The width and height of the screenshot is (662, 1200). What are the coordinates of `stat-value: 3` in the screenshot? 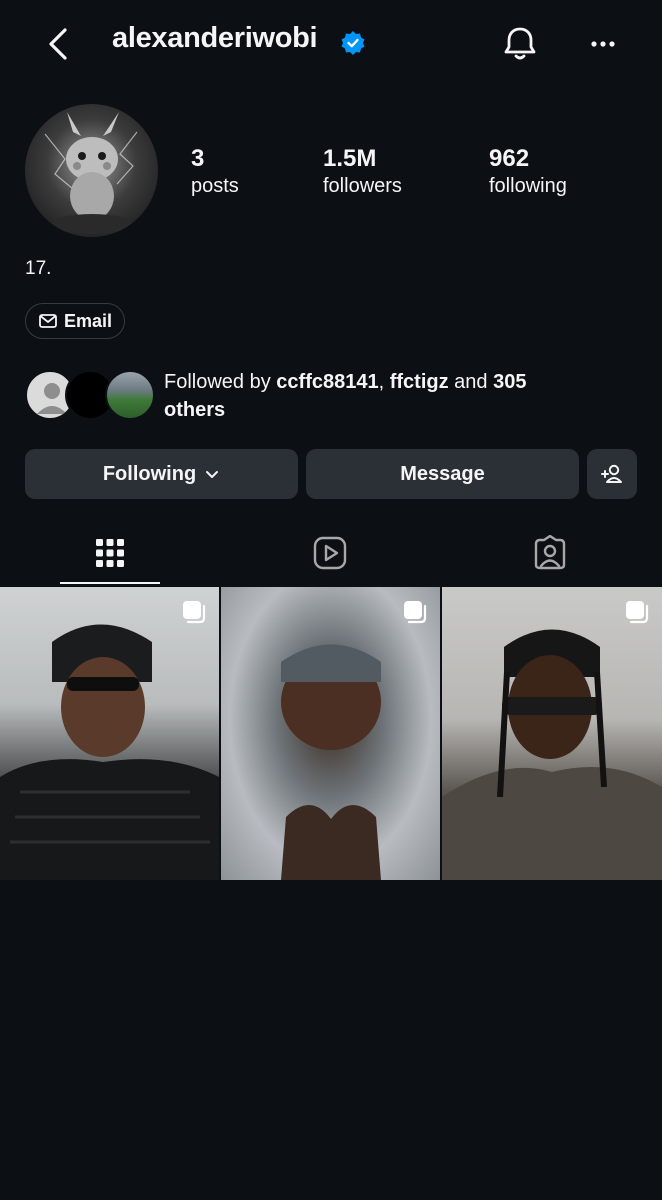 It's located at (198, 158).